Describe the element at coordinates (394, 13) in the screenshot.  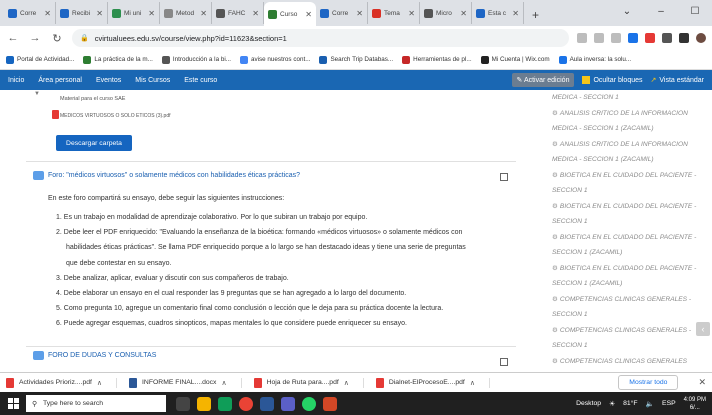
I see `browser-tab: Tema ✕` at that location.